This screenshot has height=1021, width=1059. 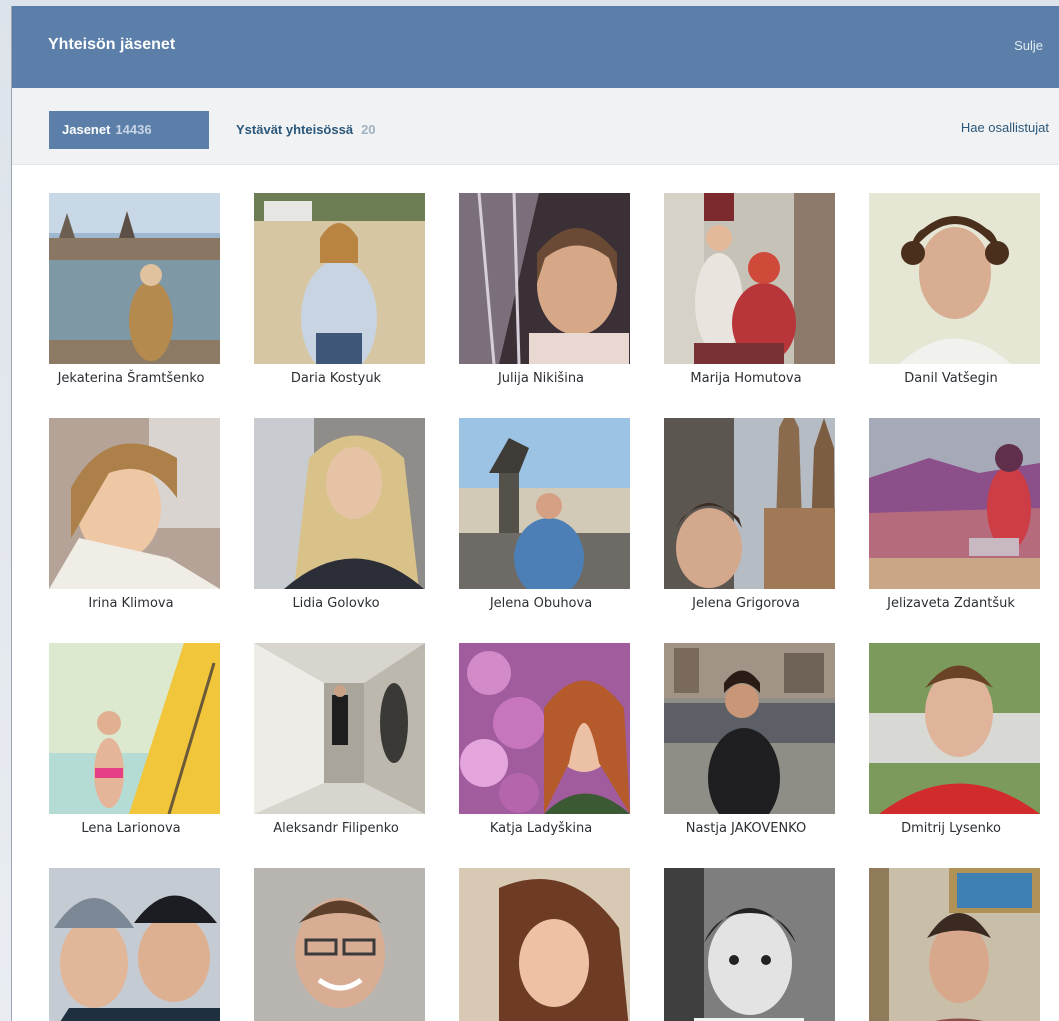 What do you see at coordinates (131, 378) in the screenshot?
I see `member-name: Jekaterina Šramtšenko` at bounding box center [131, 378].